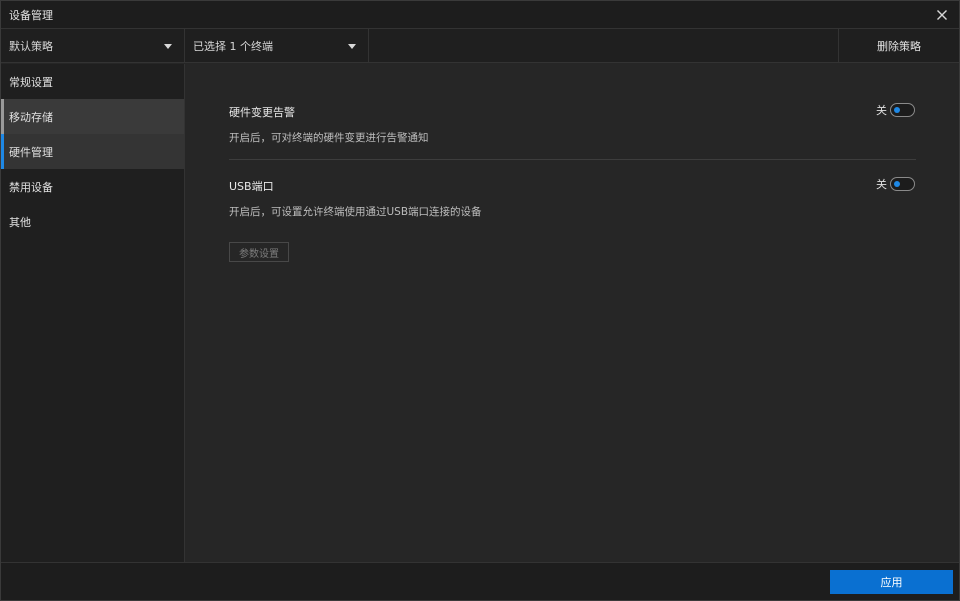  I want to click on usb-port-description: 开启后，可设置允许终端使用通过USB端口连接的设备, so click(355, 212).